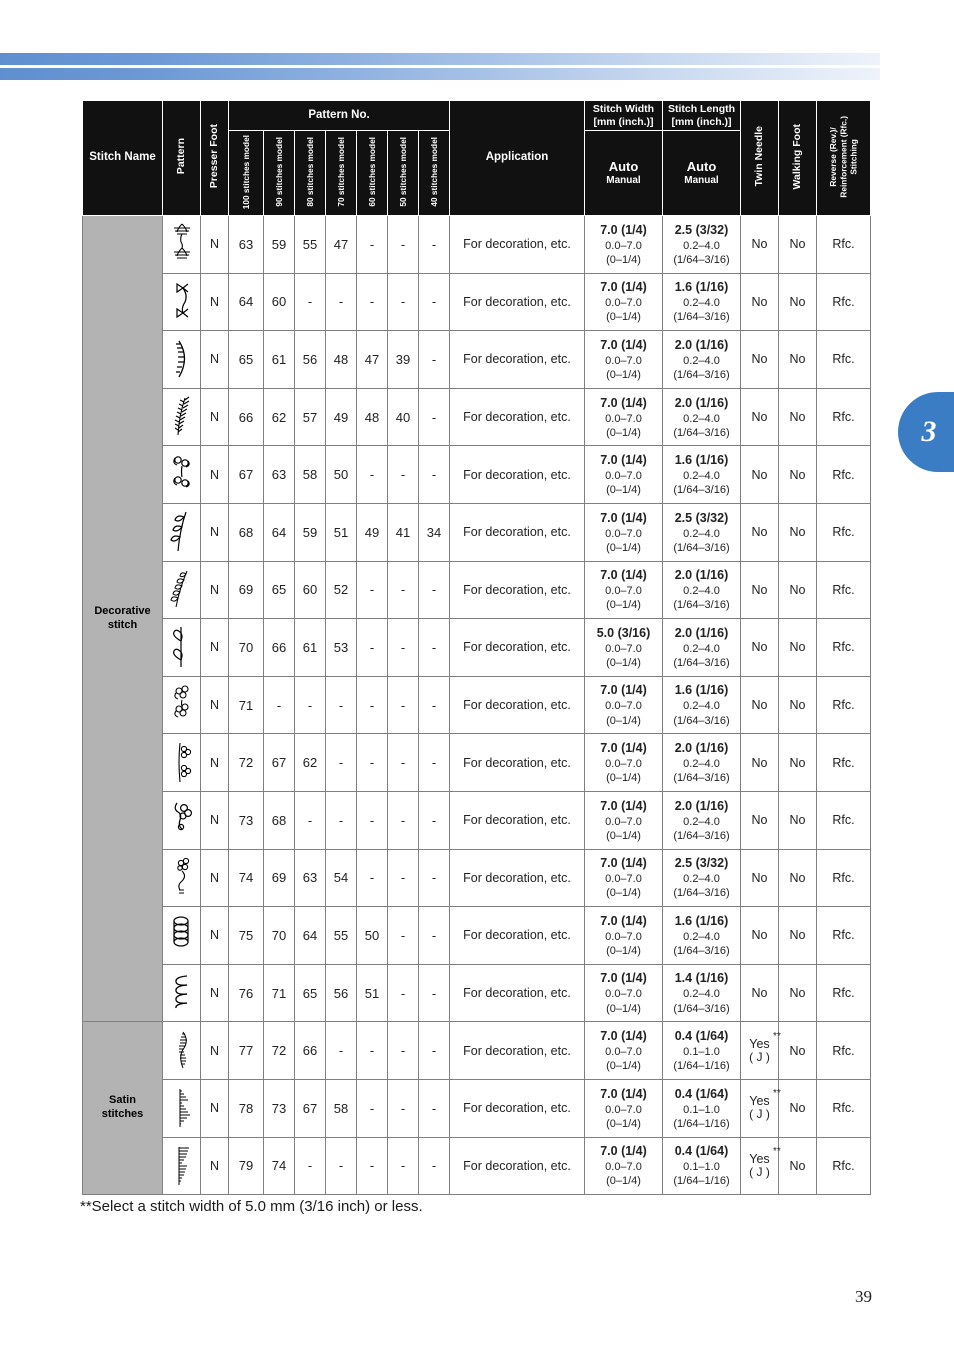 The image size is (954, 1349). I want to click on header-model-50: 50 stitches model, so click(403, 173).